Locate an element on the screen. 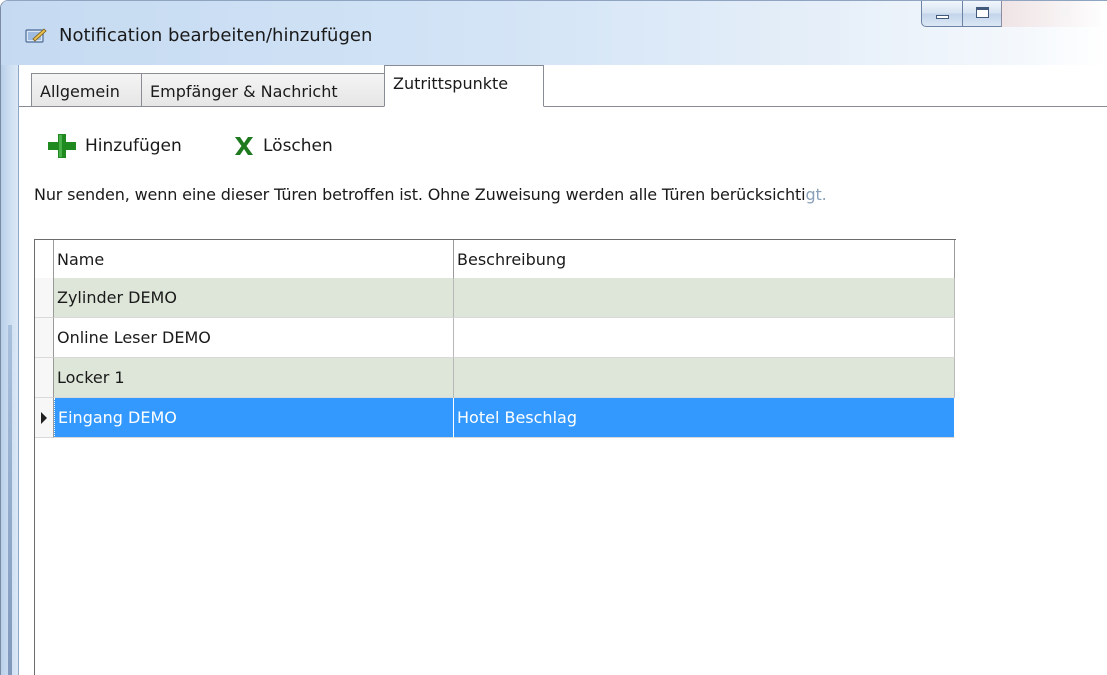 The height and width of the screenshot is (675, 1107). maximize-button is located at coordinates (982, 14).